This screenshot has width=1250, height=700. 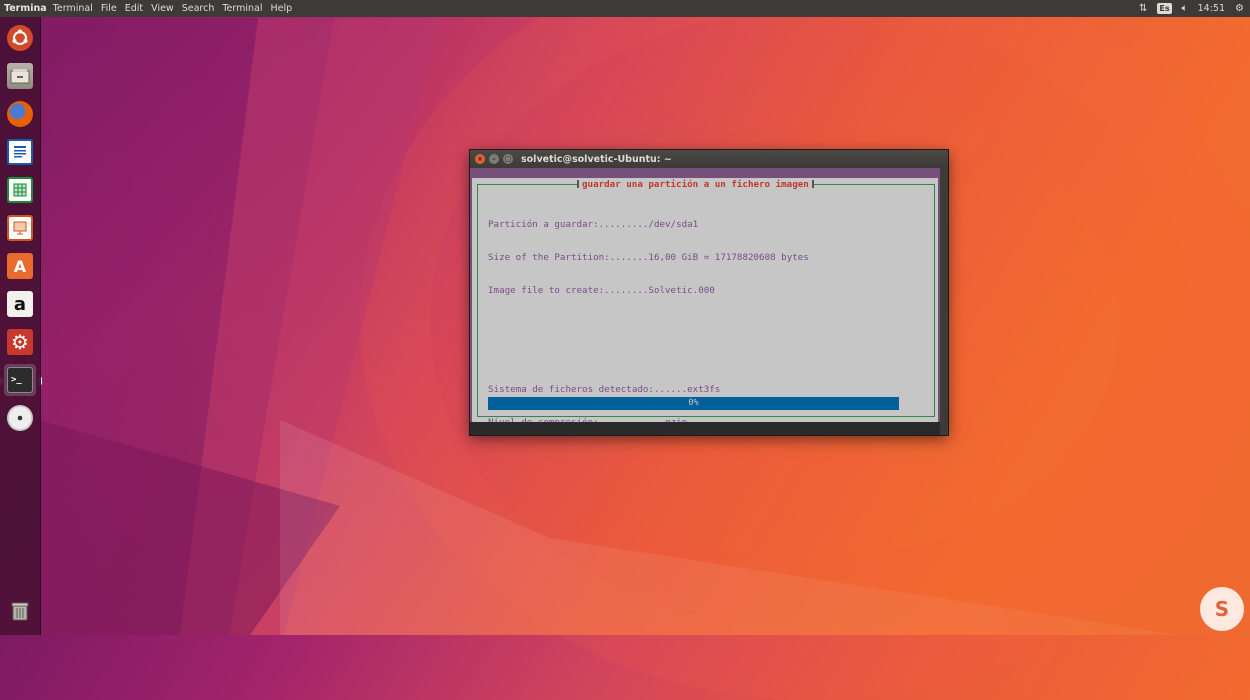 I want to click on info-line: Partición a guardar:........./dev/sda1, so click(x=593, y=224).